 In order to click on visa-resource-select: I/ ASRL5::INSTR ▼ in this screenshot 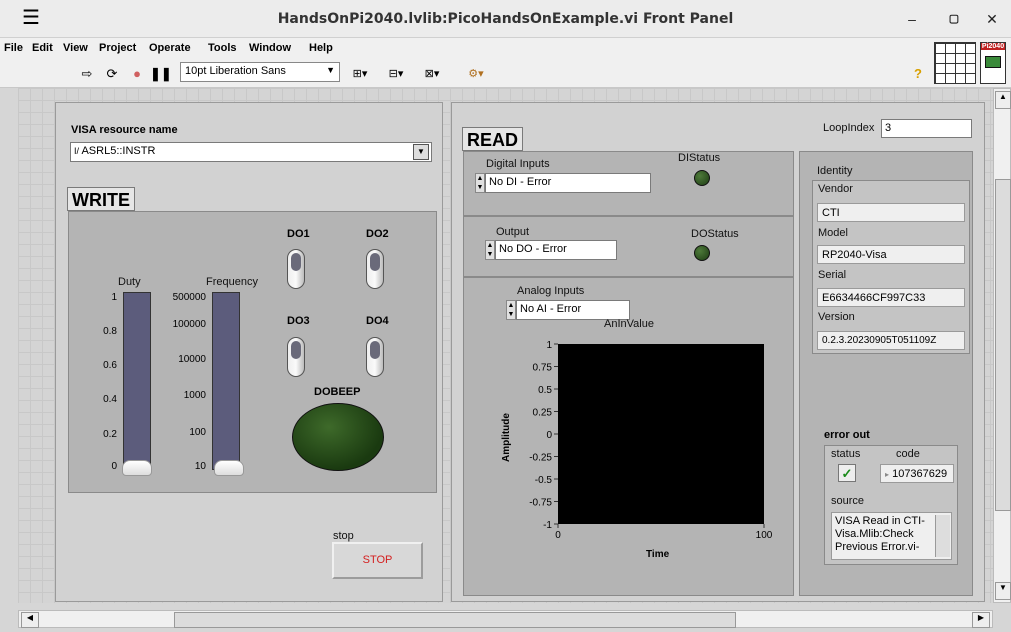, I will do `click(251, 152)`.